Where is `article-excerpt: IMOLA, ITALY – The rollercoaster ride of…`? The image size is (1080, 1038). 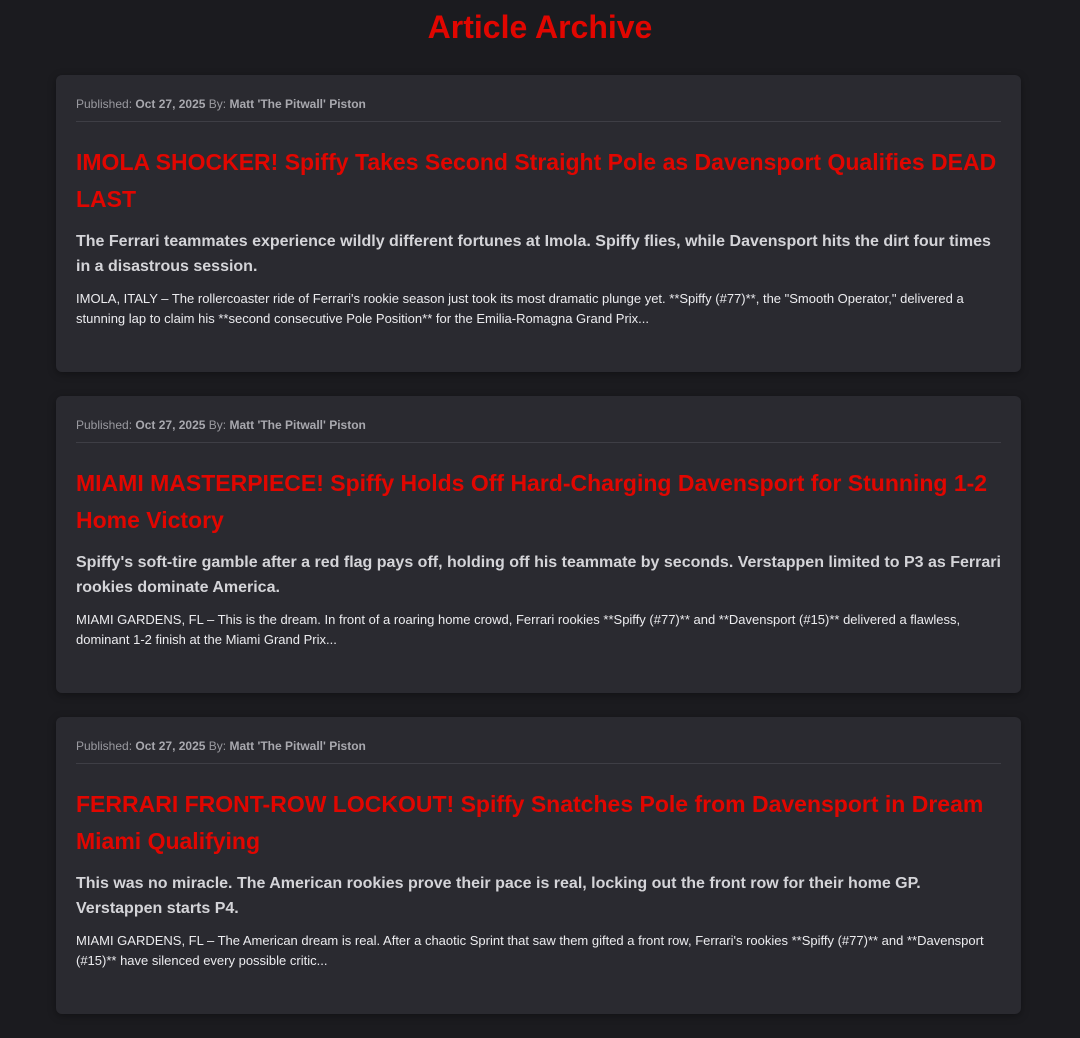 article-excerpt: IMOLA, ITALY – The rollercoaster ride of… is located at coordinates (520, 308).